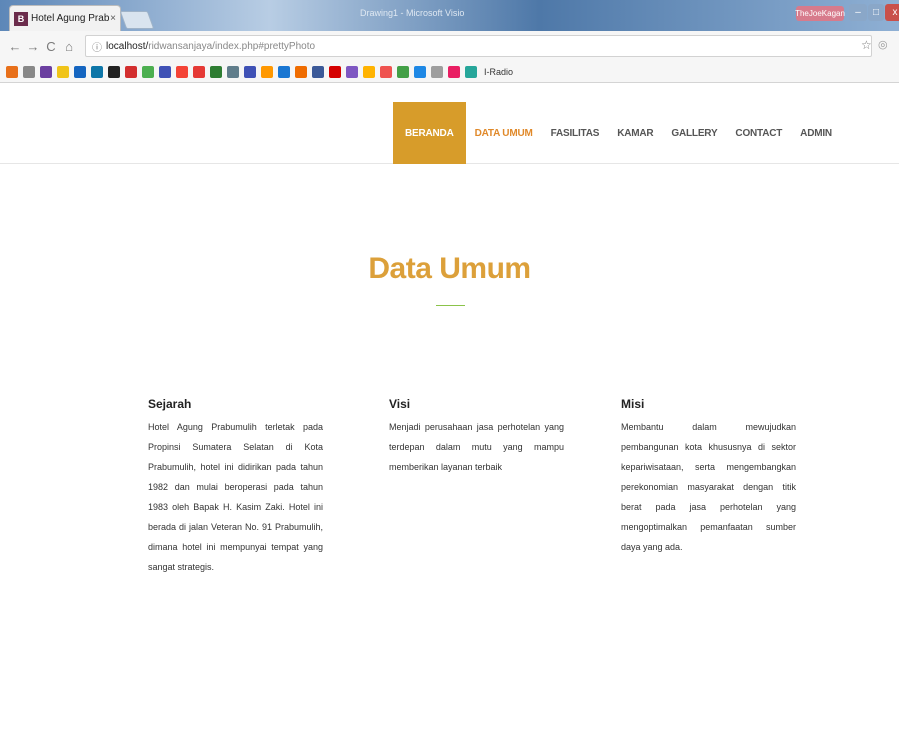 The width and height of the screenshot is (899, 745). What do you see at coordinates (498, 72) in the screenshot?
I see `bookmark-label: I-Radio` at bounding box center [498, 72].